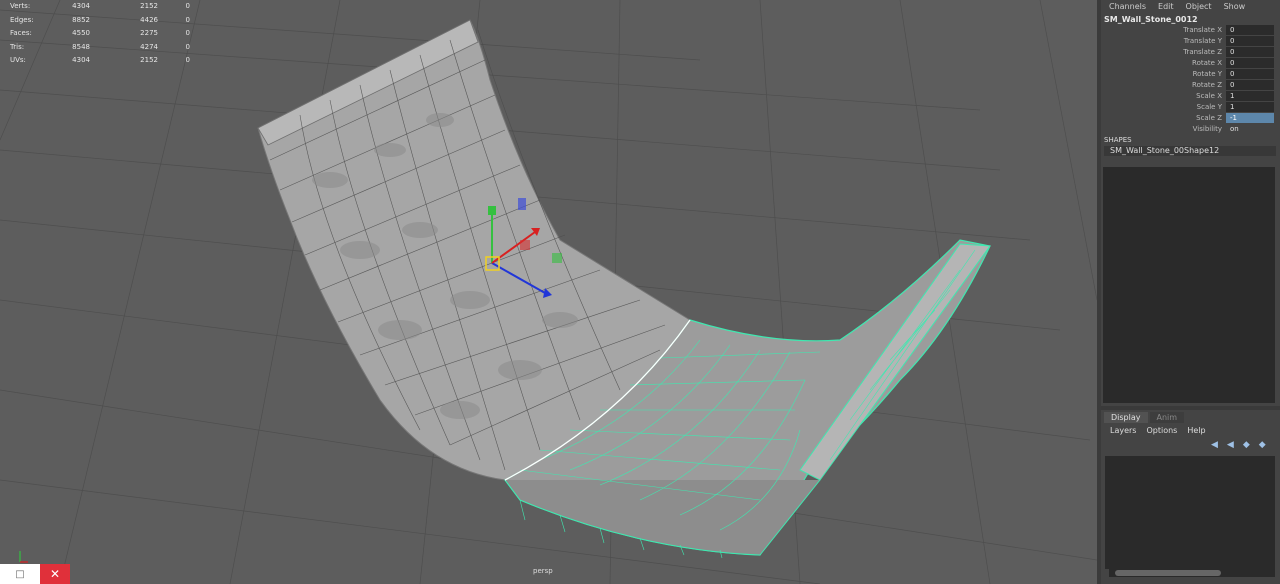  What do you see at coordinates (1190, 408) in the screenshot?
I see `panel-separator` at bounding box center [1190, 408].